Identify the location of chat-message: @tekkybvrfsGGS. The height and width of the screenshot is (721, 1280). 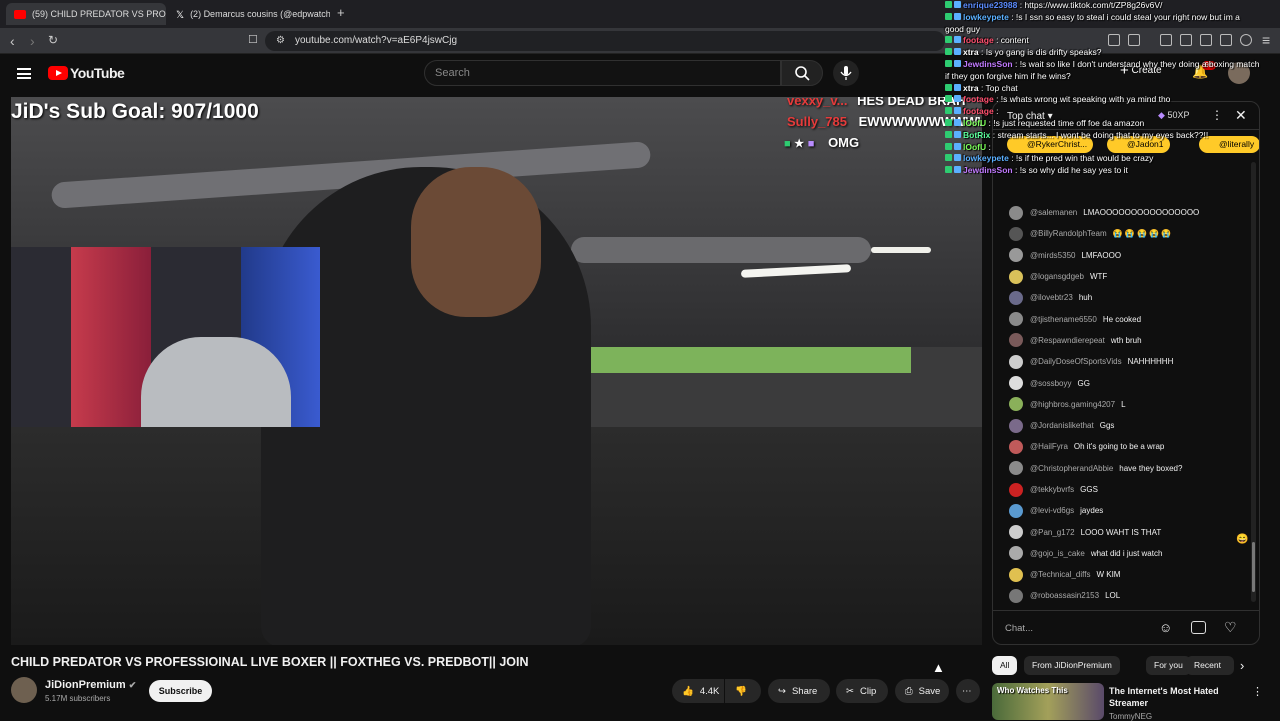
(1123, 489).